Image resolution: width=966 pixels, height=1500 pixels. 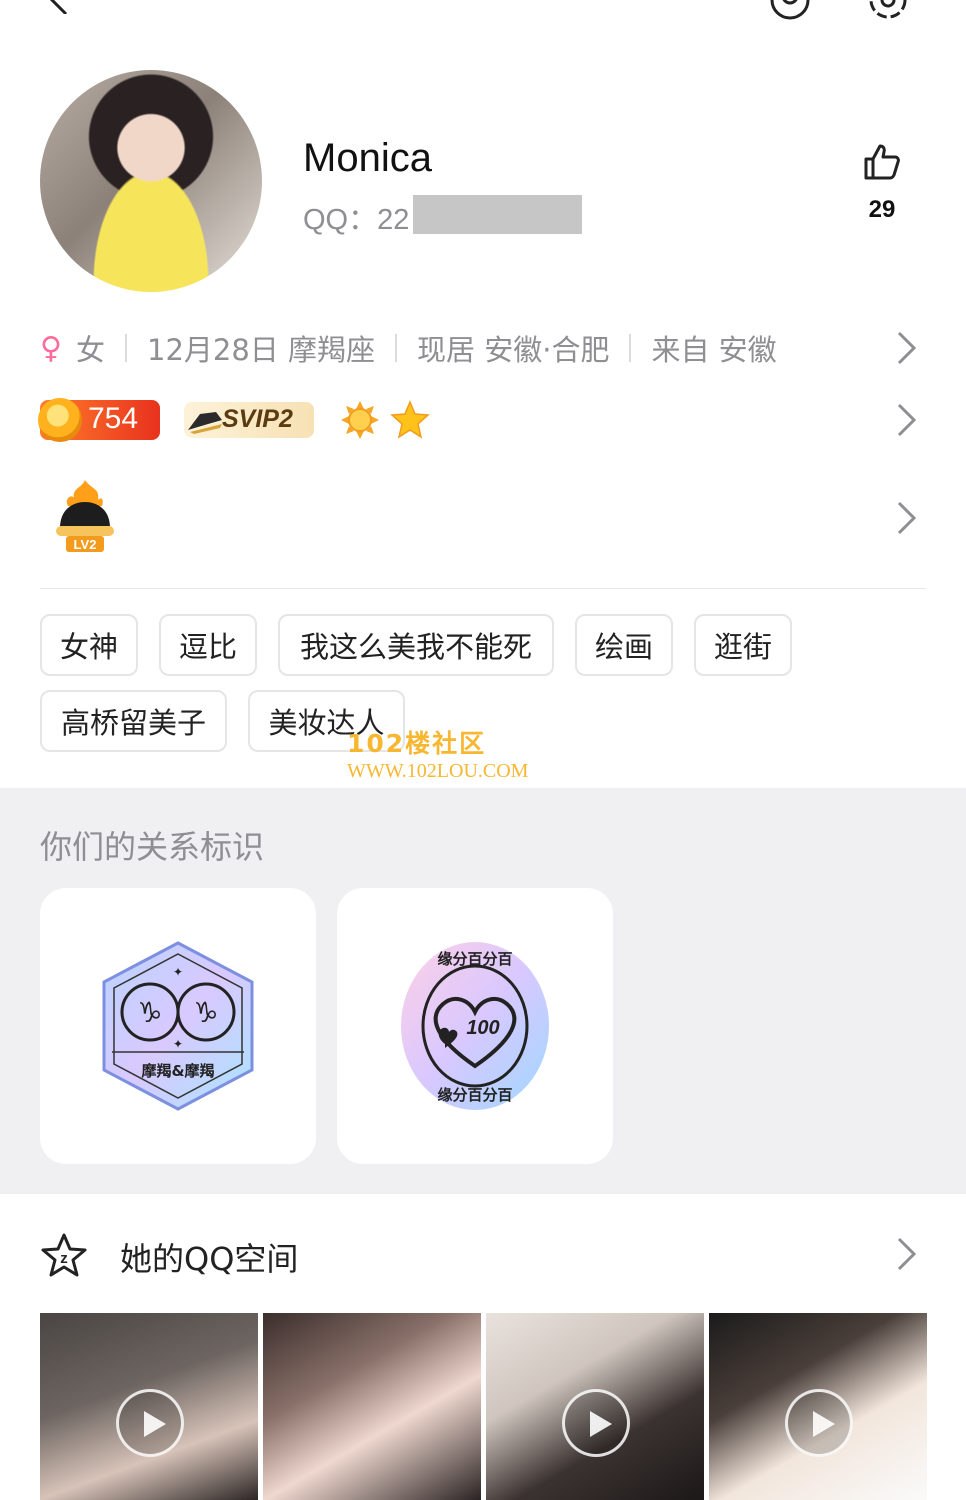 I want to click on qq-number: QQ：22, so click(x=356, y=220).